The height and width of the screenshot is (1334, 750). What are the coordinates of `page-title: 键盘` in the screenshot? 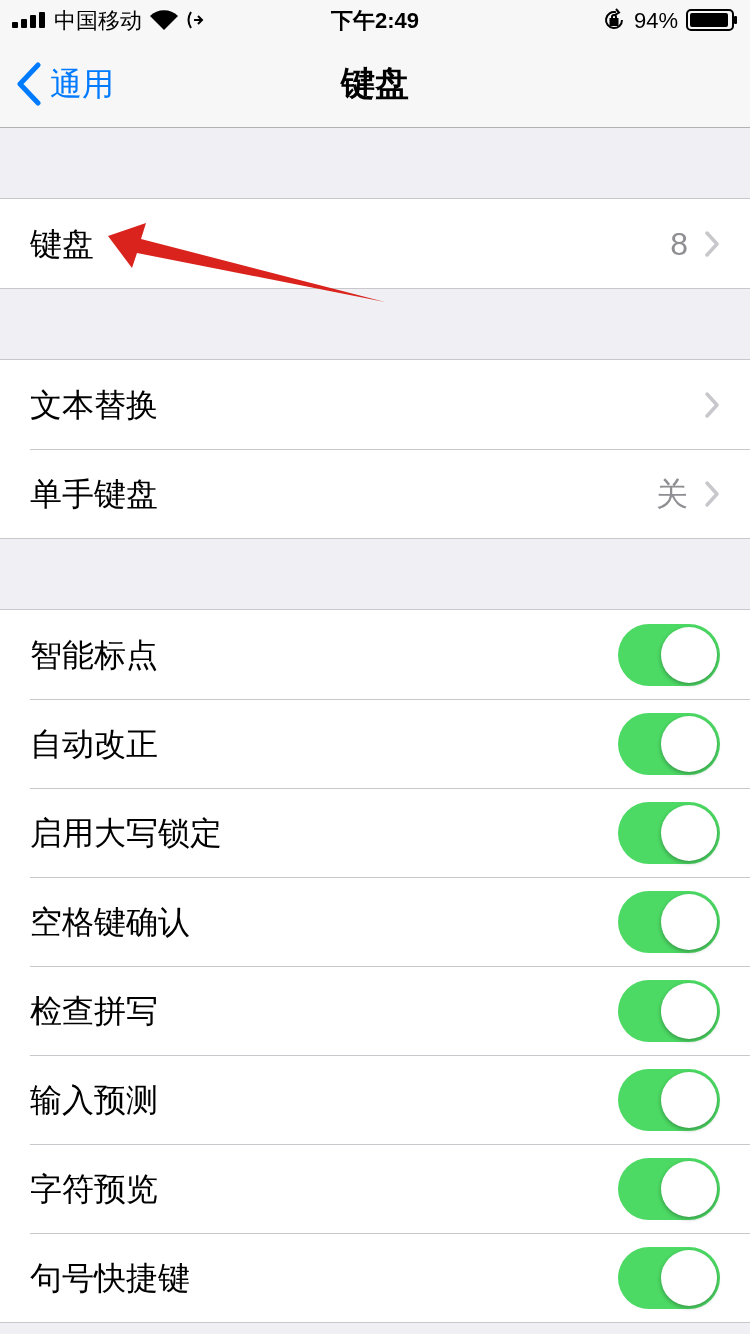 It's located at (375, 83).